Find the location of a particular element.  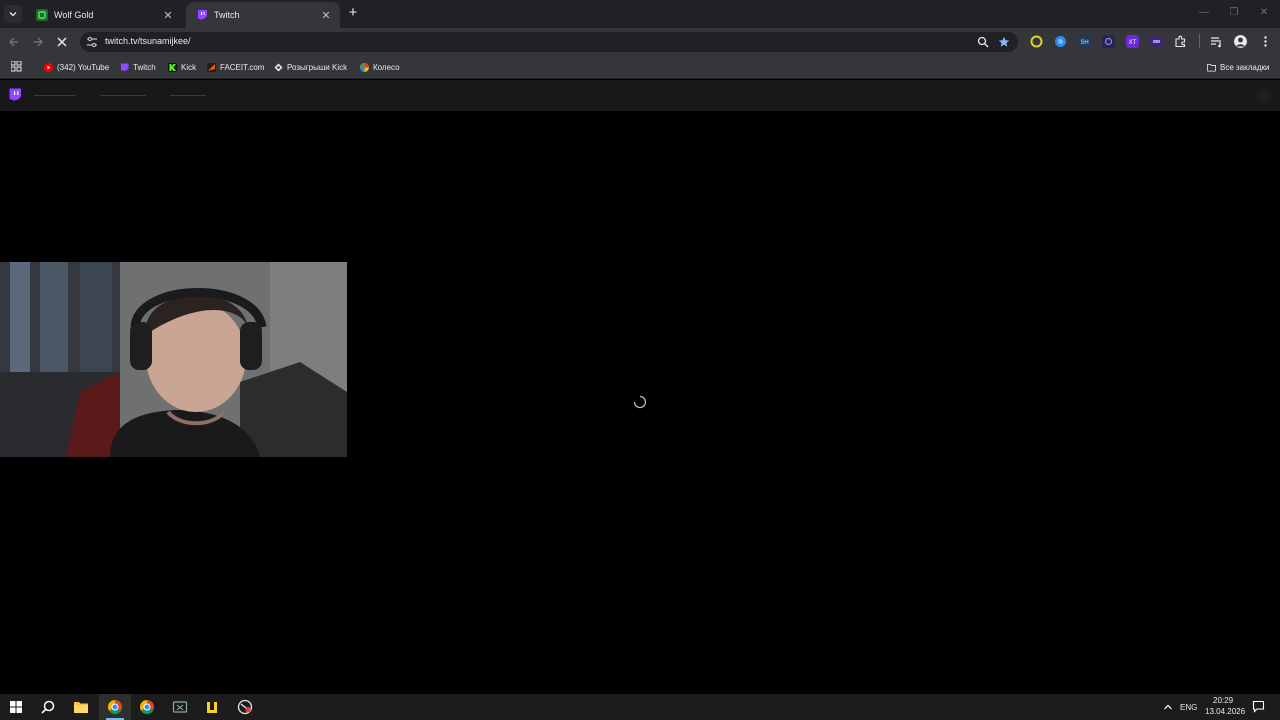

extension-sh-icon: SH is located at coordinates (1084, 41).